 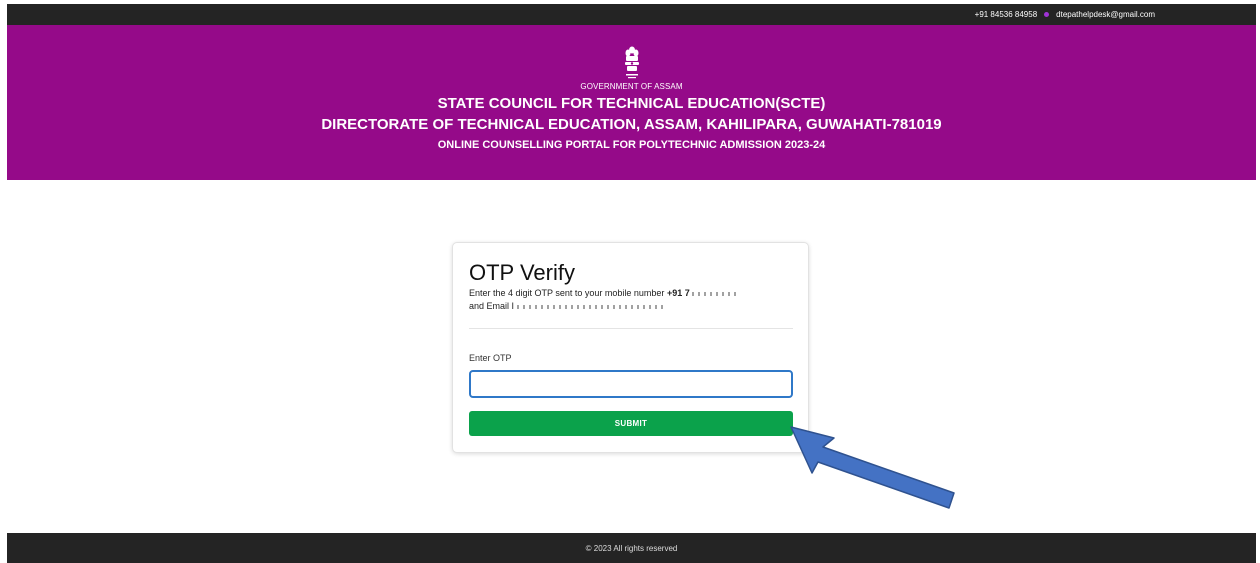 I want to click on masked-mobile-number: +91 7, so click(x=678, y=293).